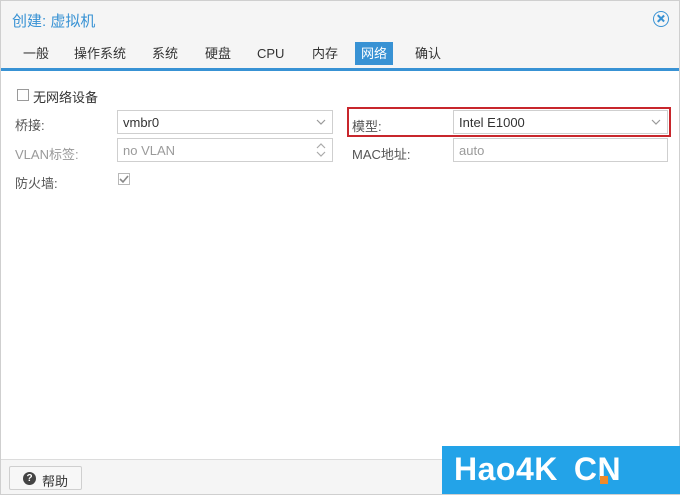 This screenshot has width=680, height=495. I want to click on tab-bar: 一般 操作系统 系统 硬盘 CPU 内存 网络 确认, so click(340, 54).